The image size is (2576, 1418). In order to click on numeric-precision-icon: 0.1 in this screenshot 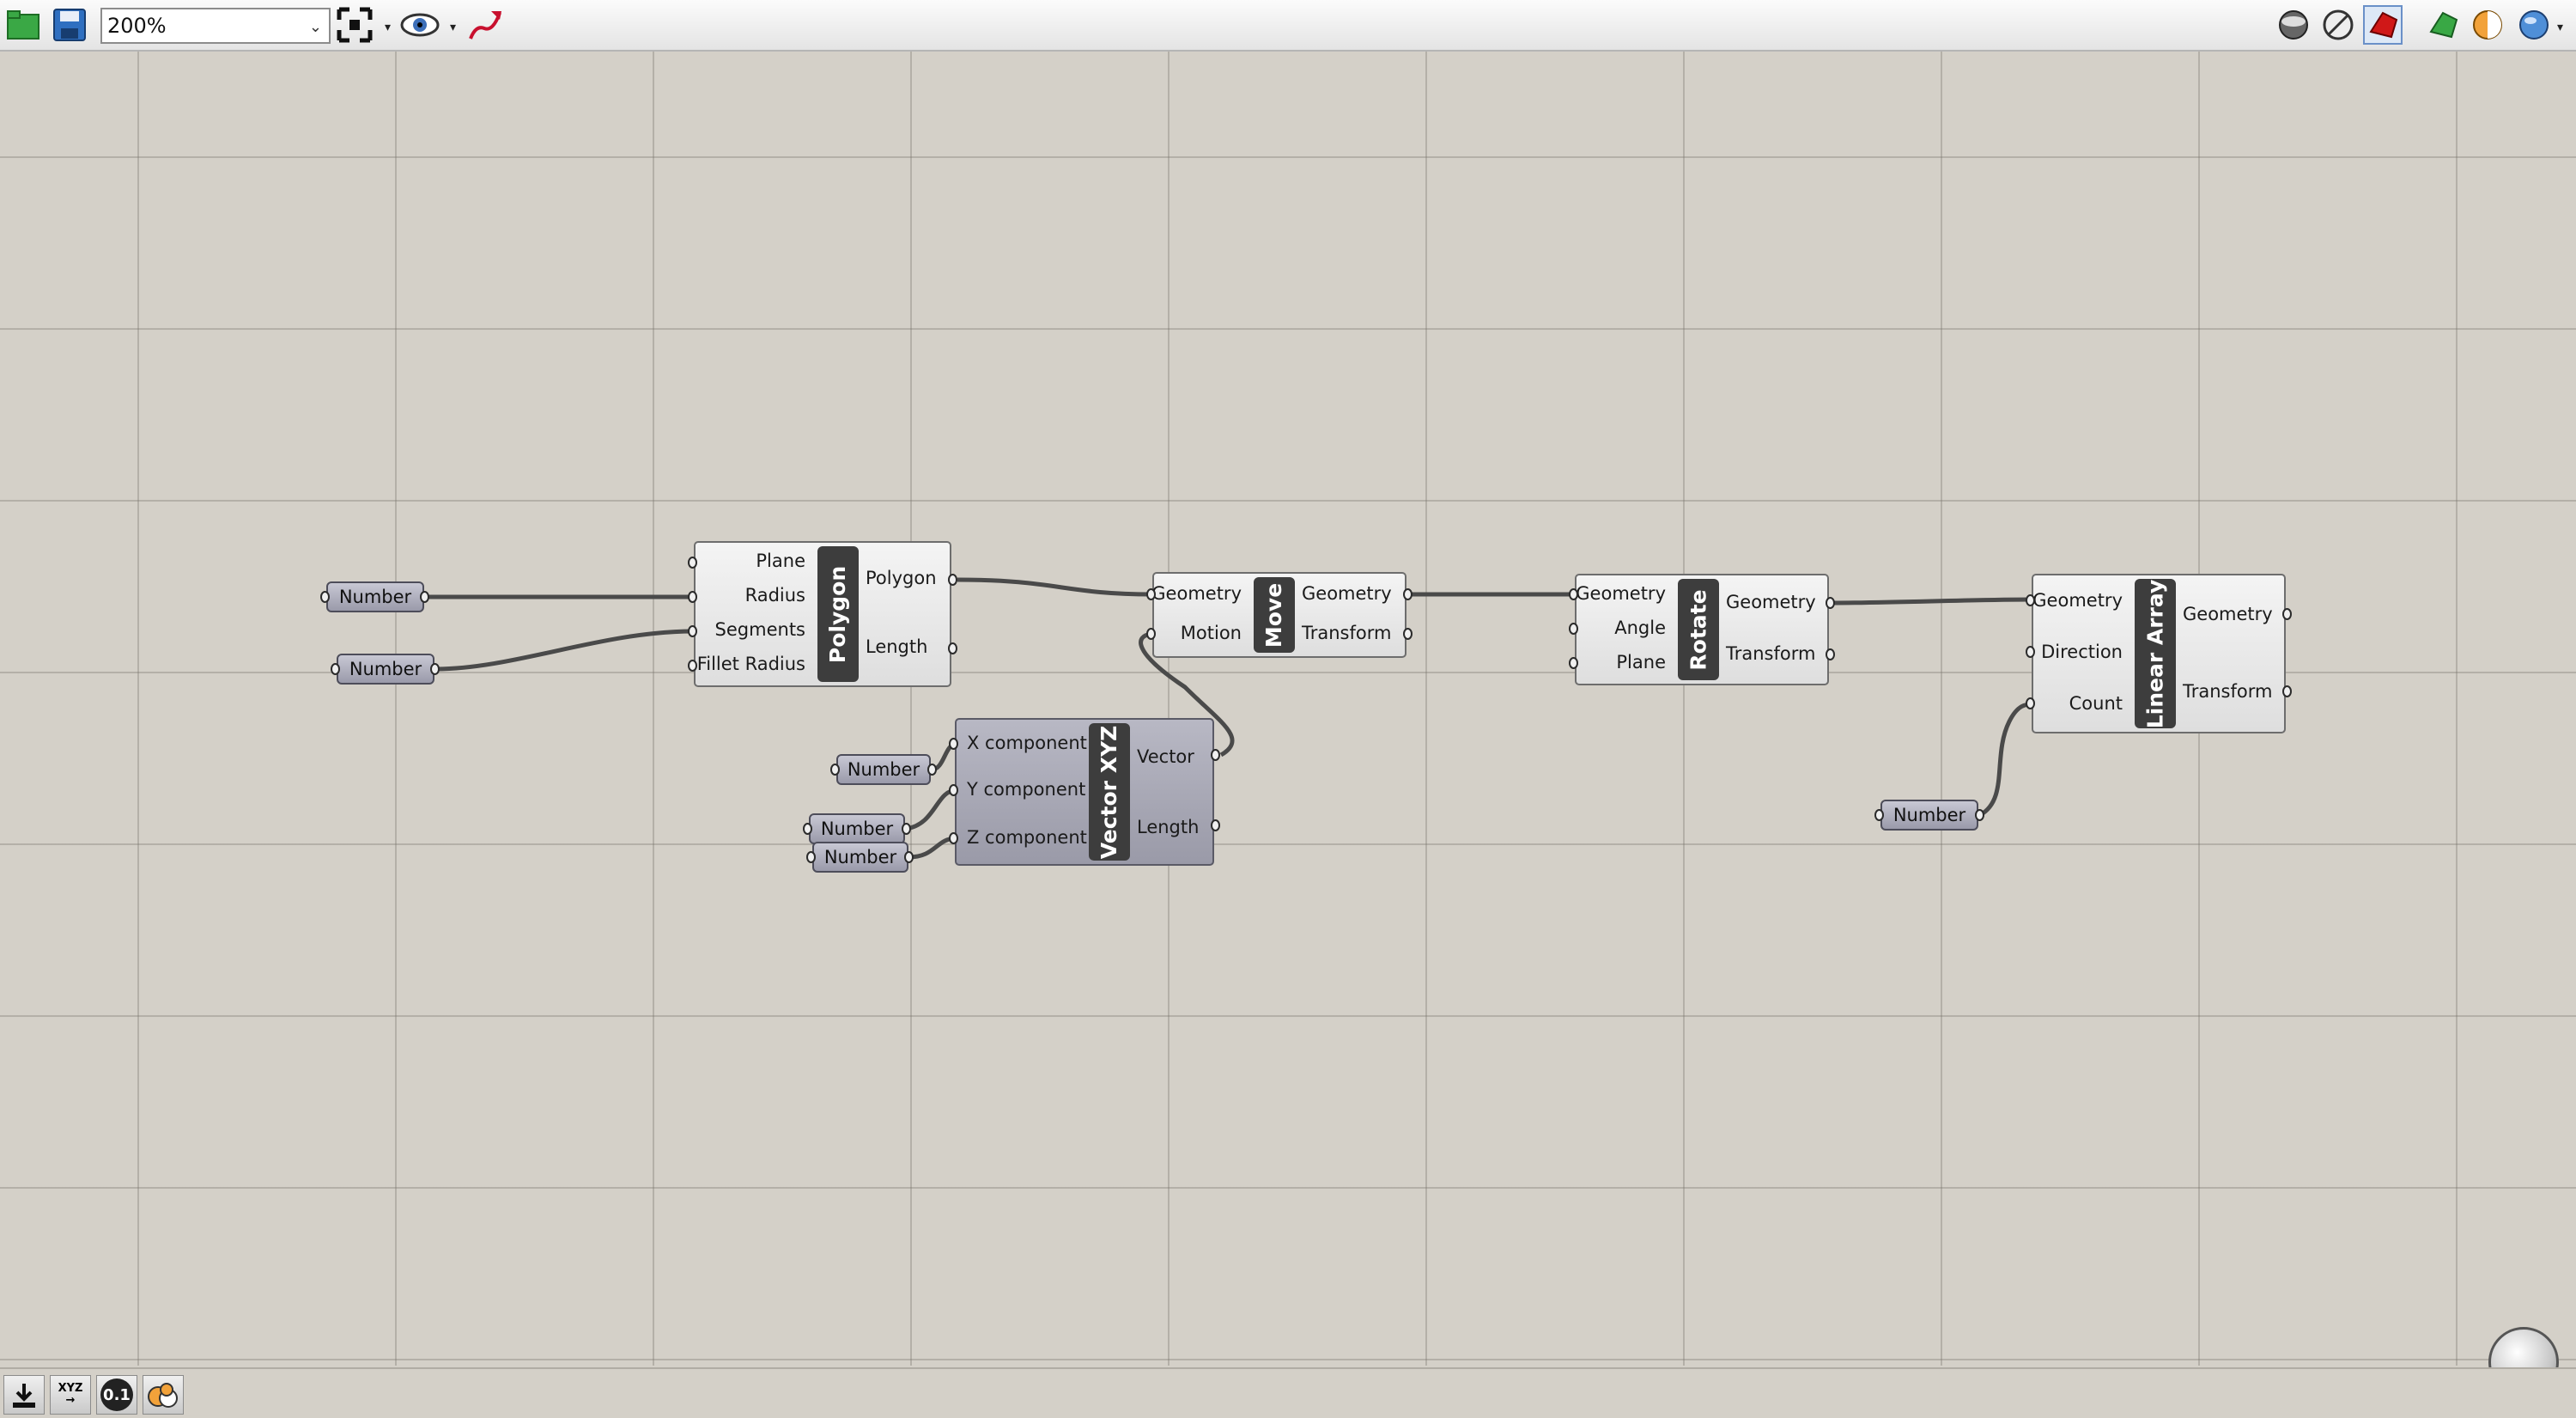, I will do `click(117, 1395)`.